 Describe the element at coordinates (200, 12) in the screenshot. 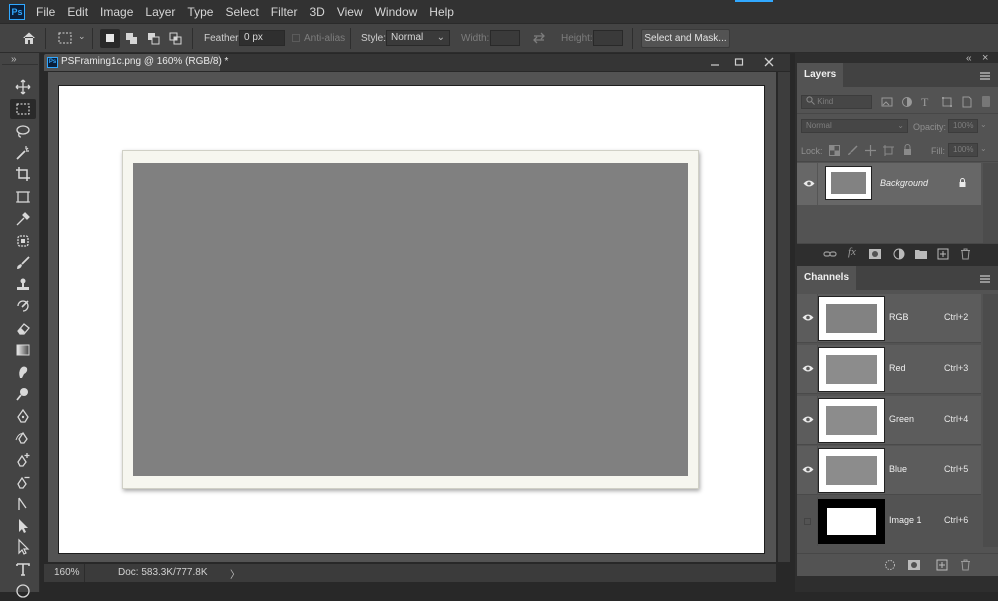

I see `menu-type: Type` at that location.